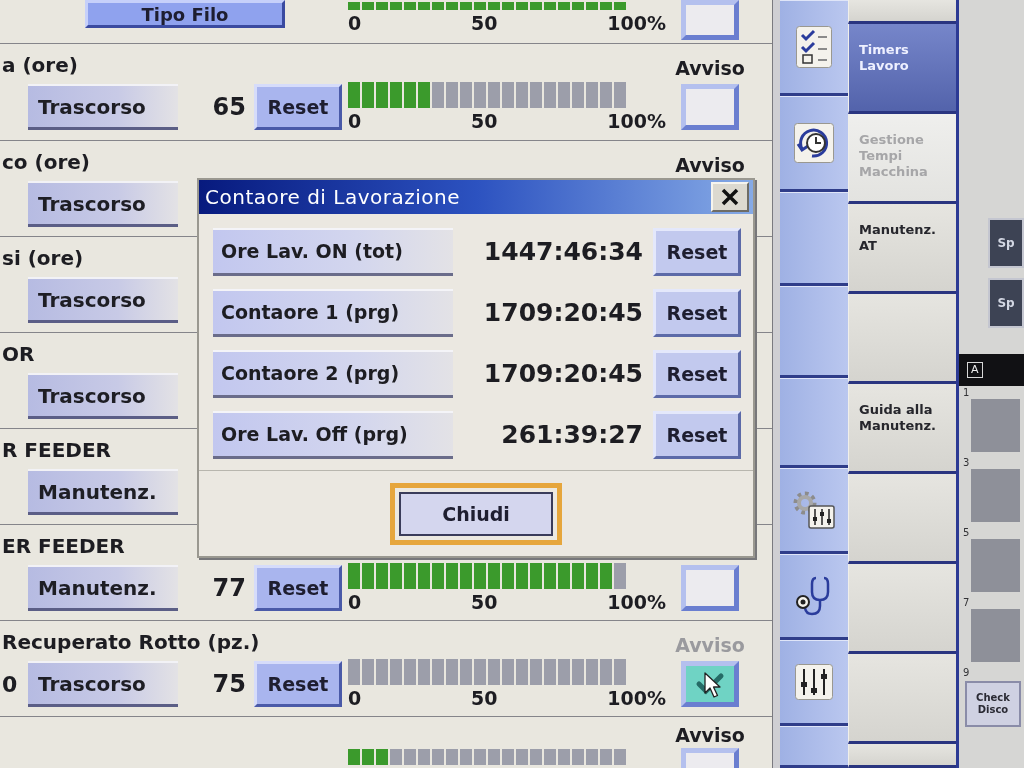  I want to click on counter-value: 0, so click(10, 684).